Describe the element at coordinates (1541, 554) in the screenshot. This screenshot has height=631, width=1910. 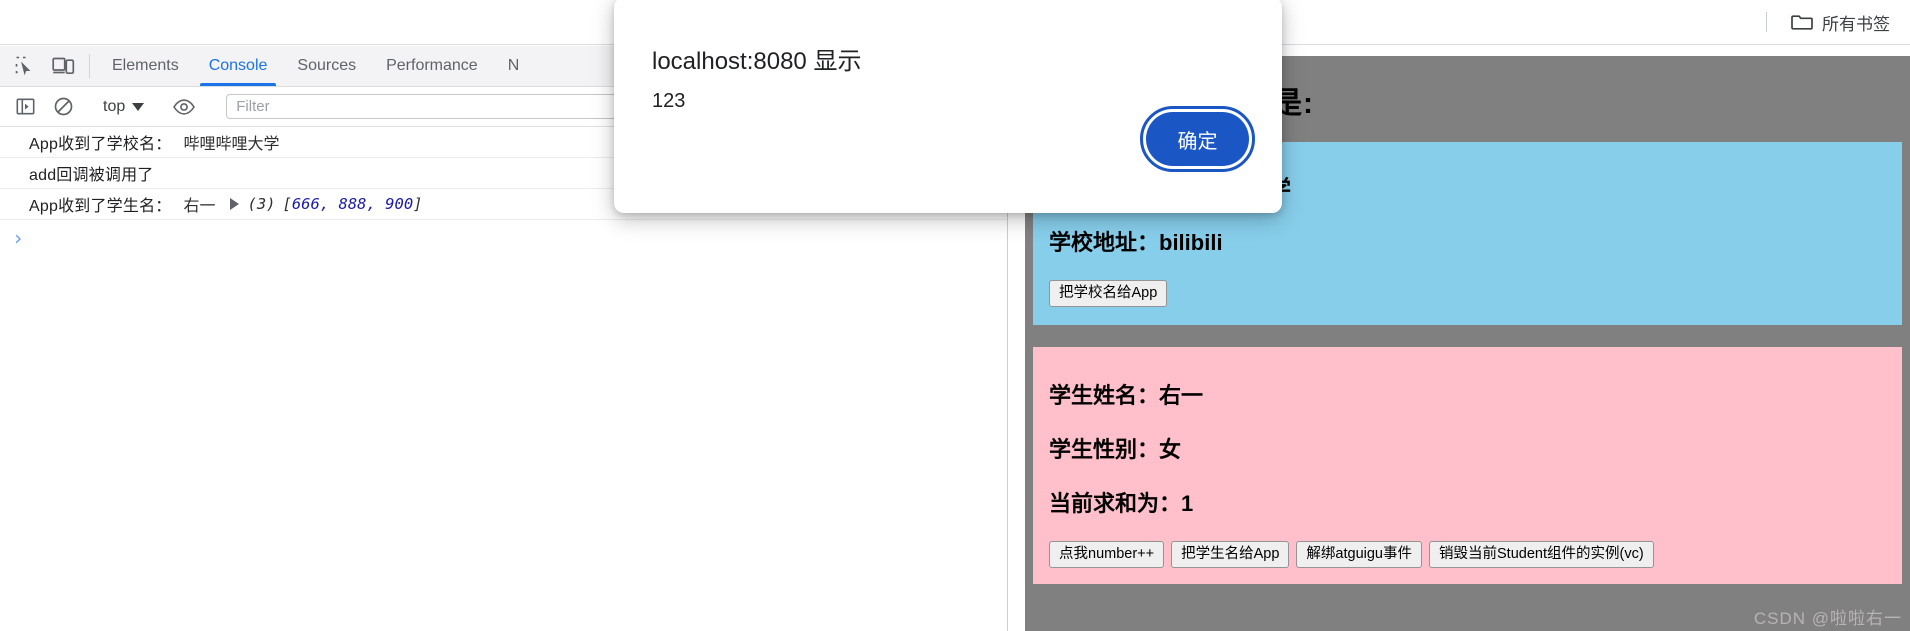
I see `destroy-student-instance-button: 销毁当前Student组件的实例(vc)` at that location.